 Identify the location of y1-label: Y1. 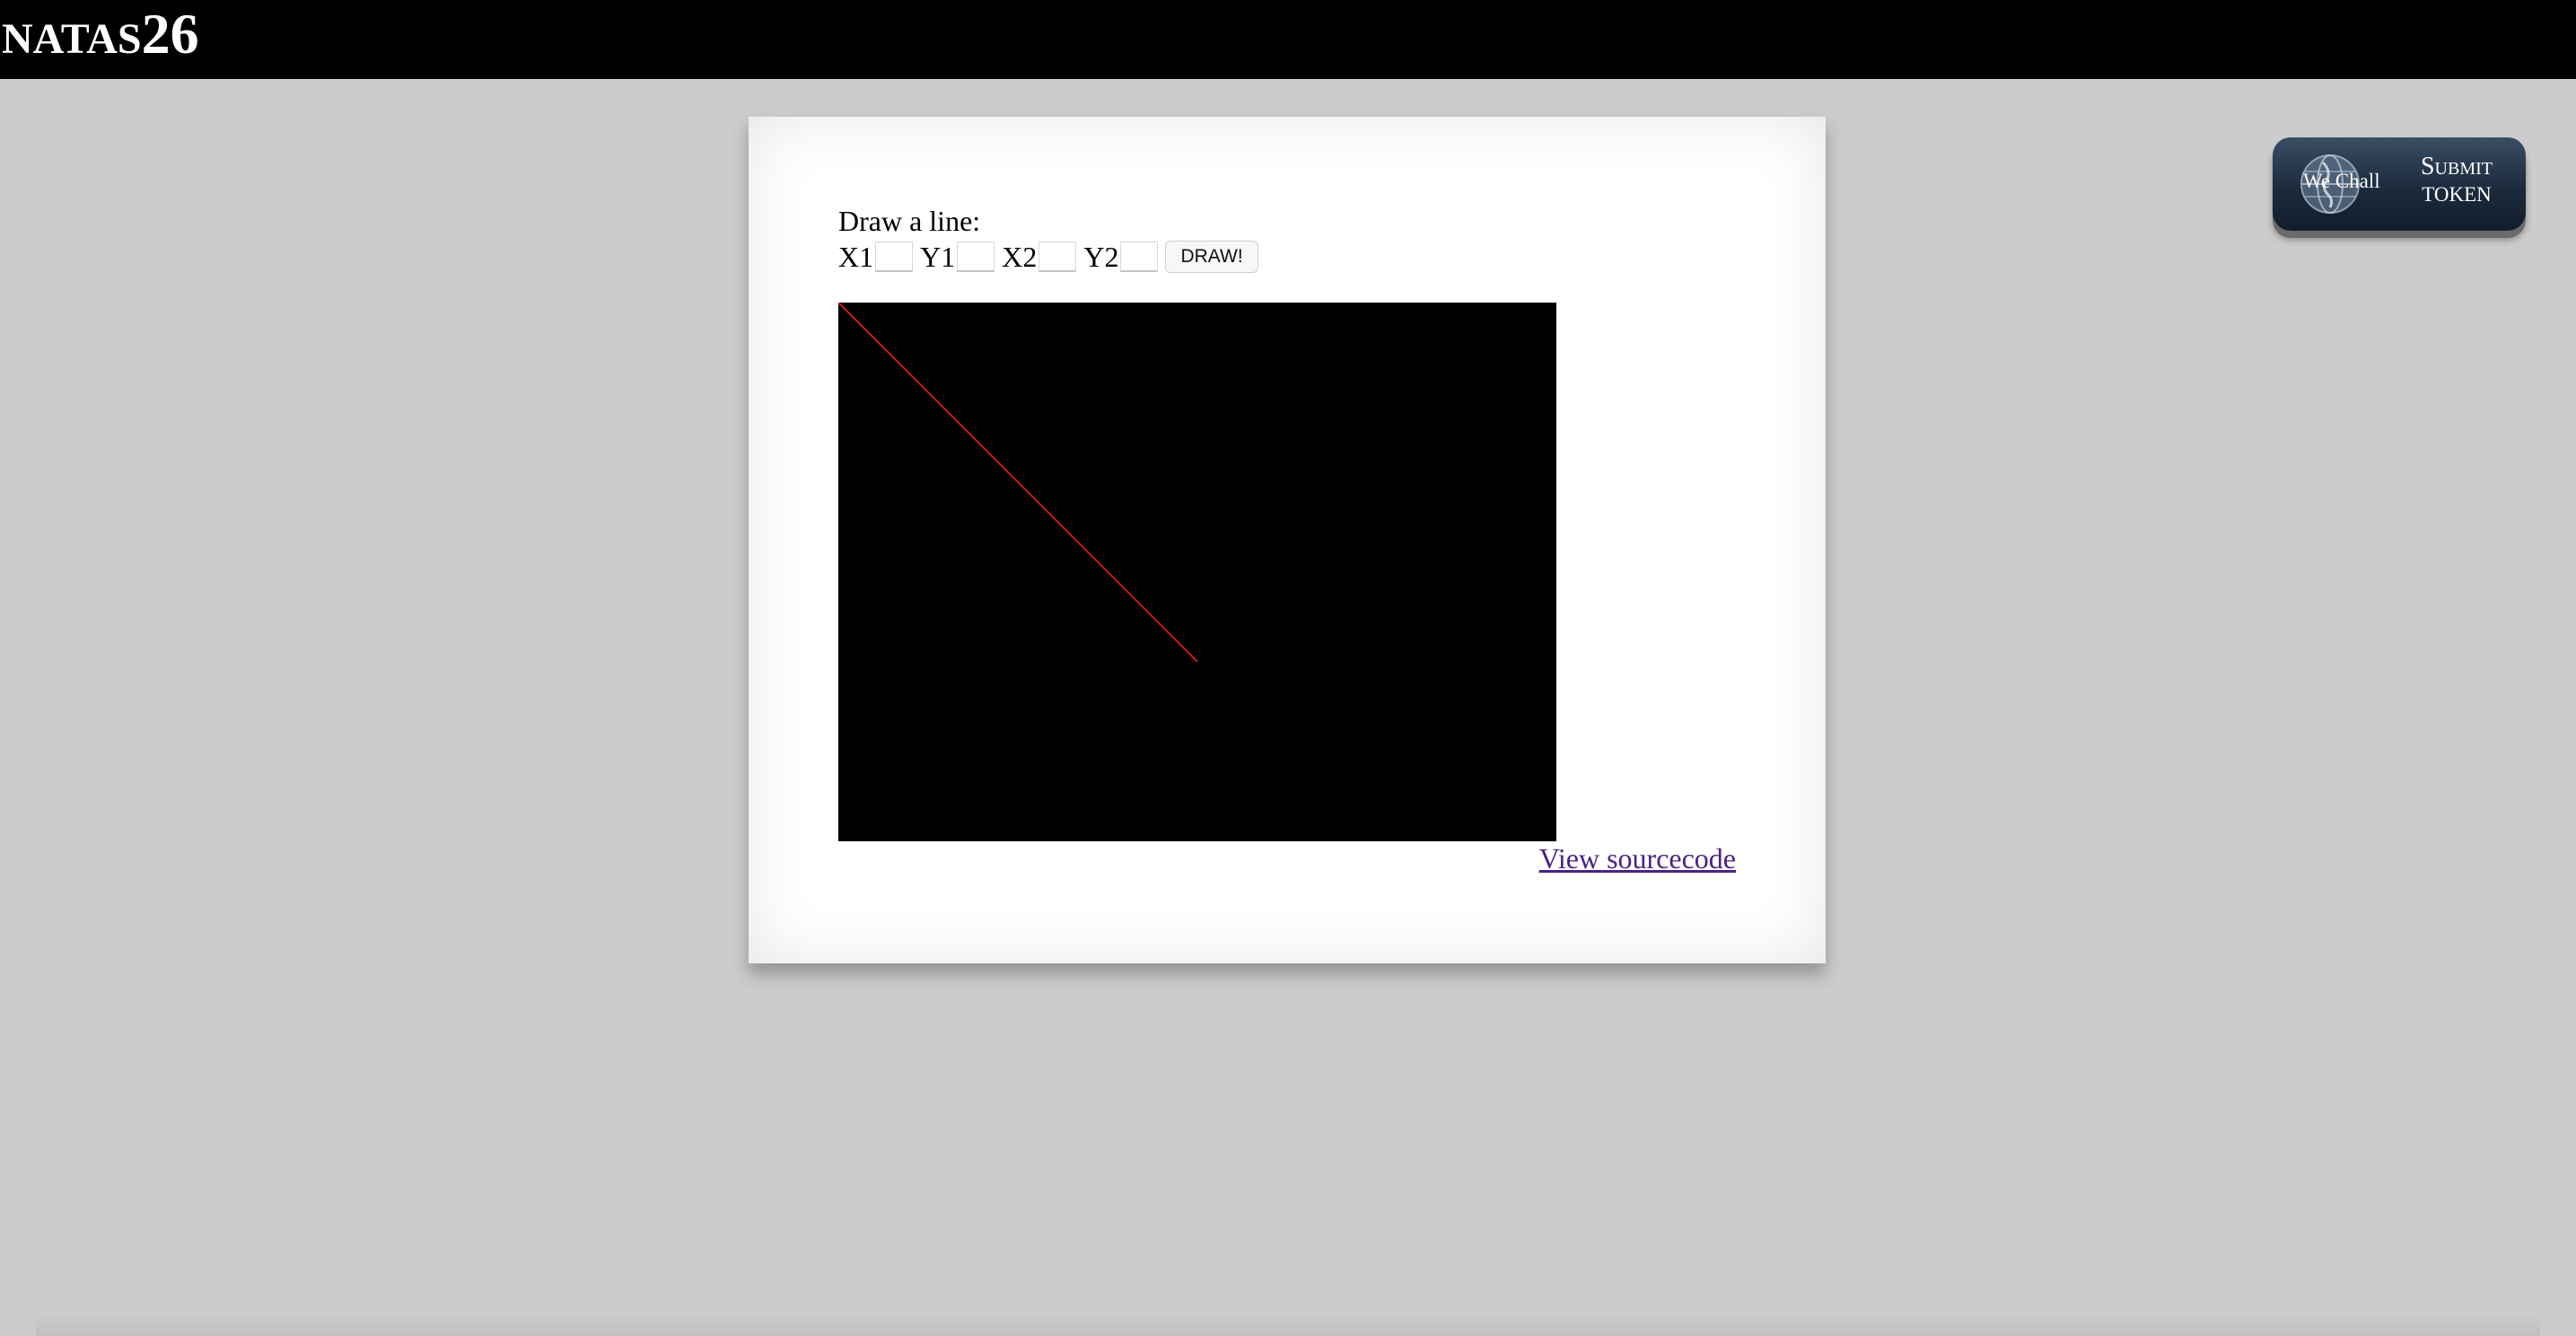
(938, 257).